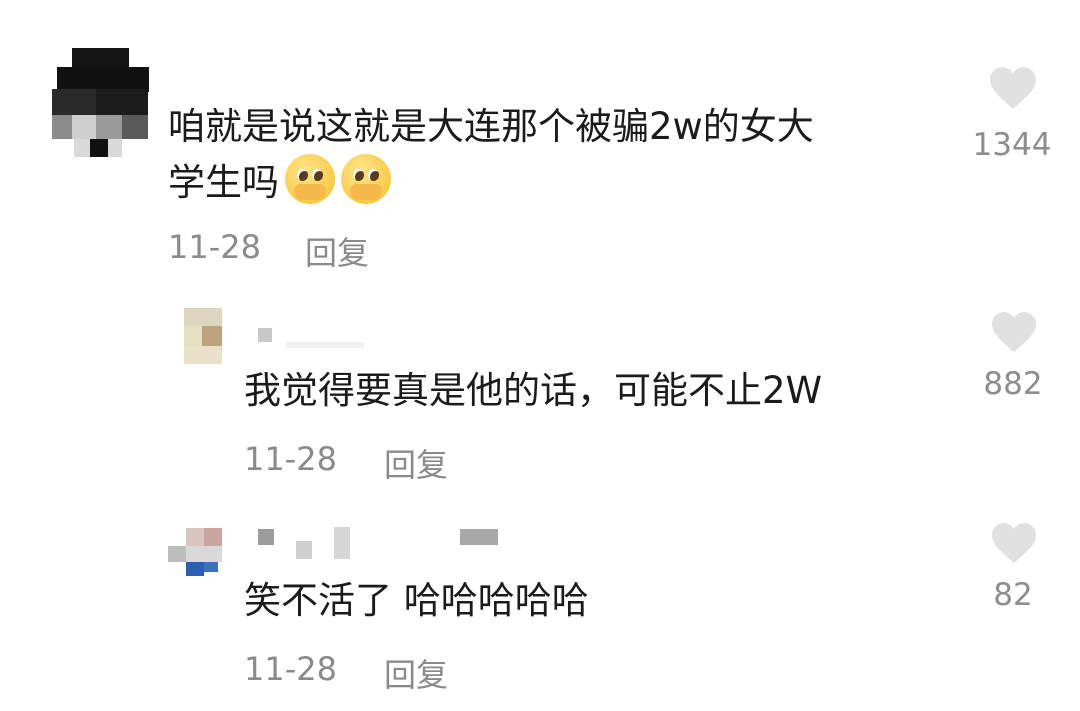 This screenshot has width=1080, height=711. Describe the element at coordinates (223, 182) in the screenshot. I see `comment-text-line2: 学生吗` at that location.